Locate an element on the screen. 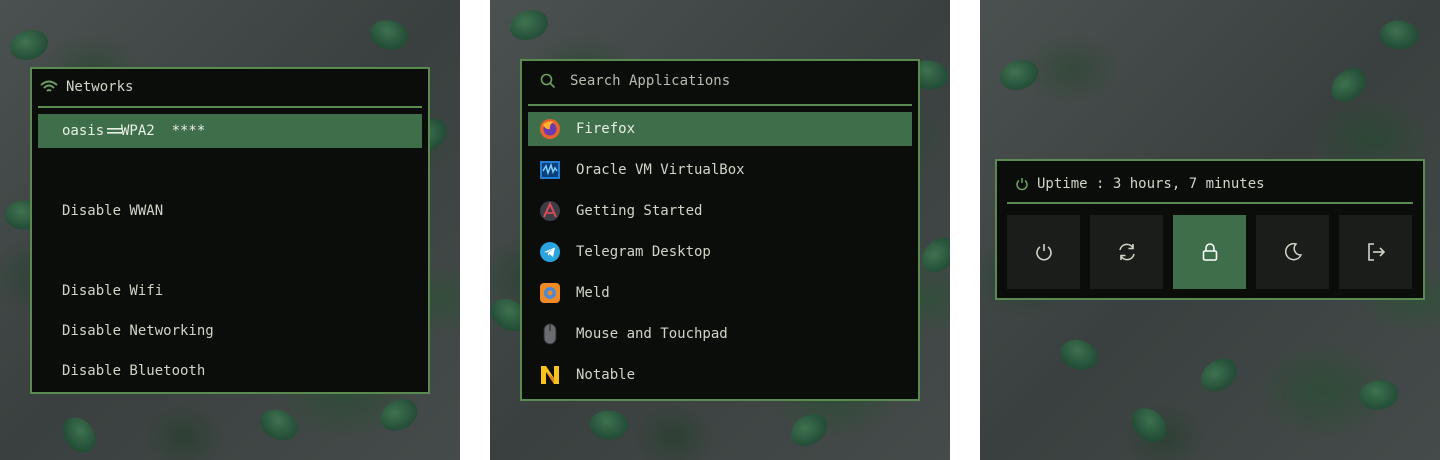 The width and height of the screenshot is (1440, 460). getting-started-icon is located at coordinates (550, 211).